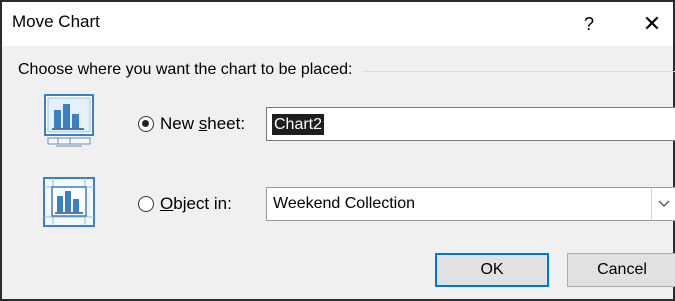 The width and height of the screenshot is (675, 301). Describe the element at coordinates (470, 204) in the screenshot. I see `object-in-select: Weekend Collection` at that location.